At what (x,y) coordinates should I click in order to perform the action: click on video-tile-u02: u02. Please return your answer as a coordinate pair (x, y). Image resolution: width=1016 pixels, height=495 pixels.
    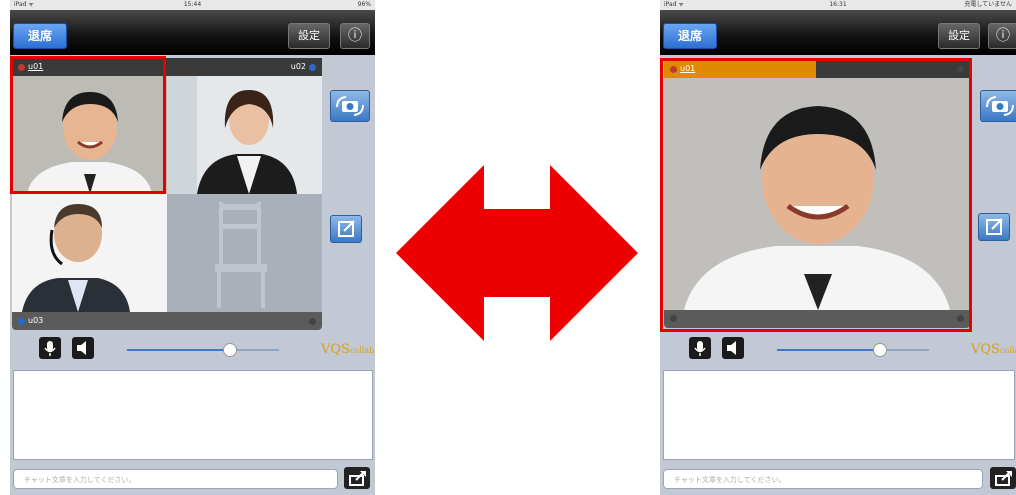
    Looking at the image, I should click on (244, 126).